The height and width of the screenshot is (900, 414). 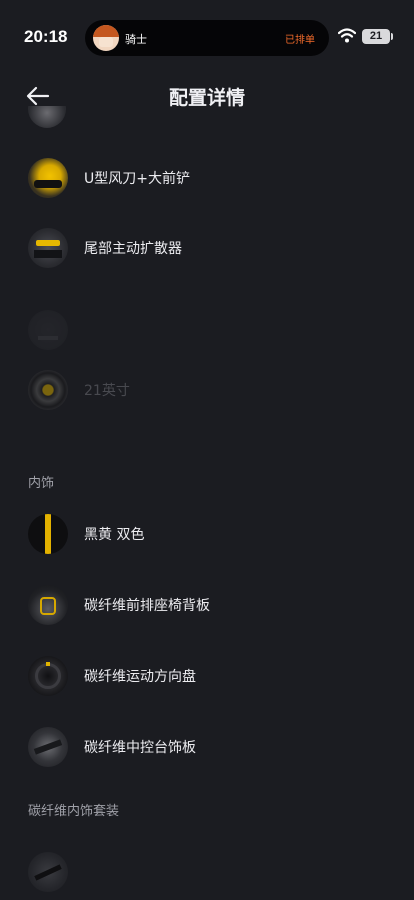 What do you see at coordinates (140, 677) in the screenshot?
I see `item-label: 碳纤维运动方向盘` at bounding box center [140, 677].